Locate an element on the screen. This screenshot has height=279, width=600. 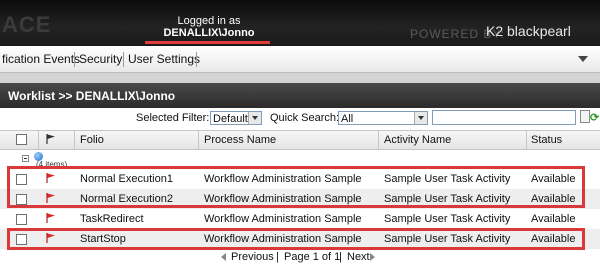
menu-bar: fication Events Security User Settings is located at coordinates (300, 59).